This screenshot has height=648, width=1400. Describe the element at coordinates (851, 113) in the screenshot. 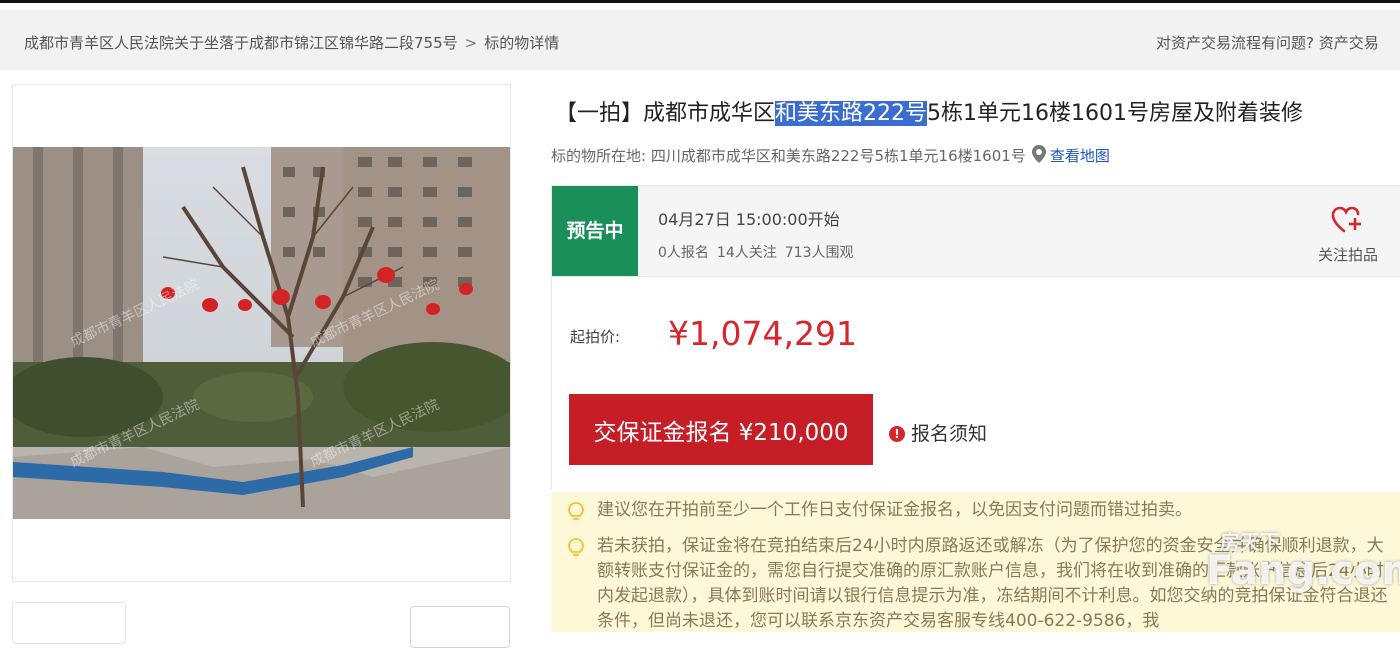

I see `title-highlight: 和美东路222号` at that location.